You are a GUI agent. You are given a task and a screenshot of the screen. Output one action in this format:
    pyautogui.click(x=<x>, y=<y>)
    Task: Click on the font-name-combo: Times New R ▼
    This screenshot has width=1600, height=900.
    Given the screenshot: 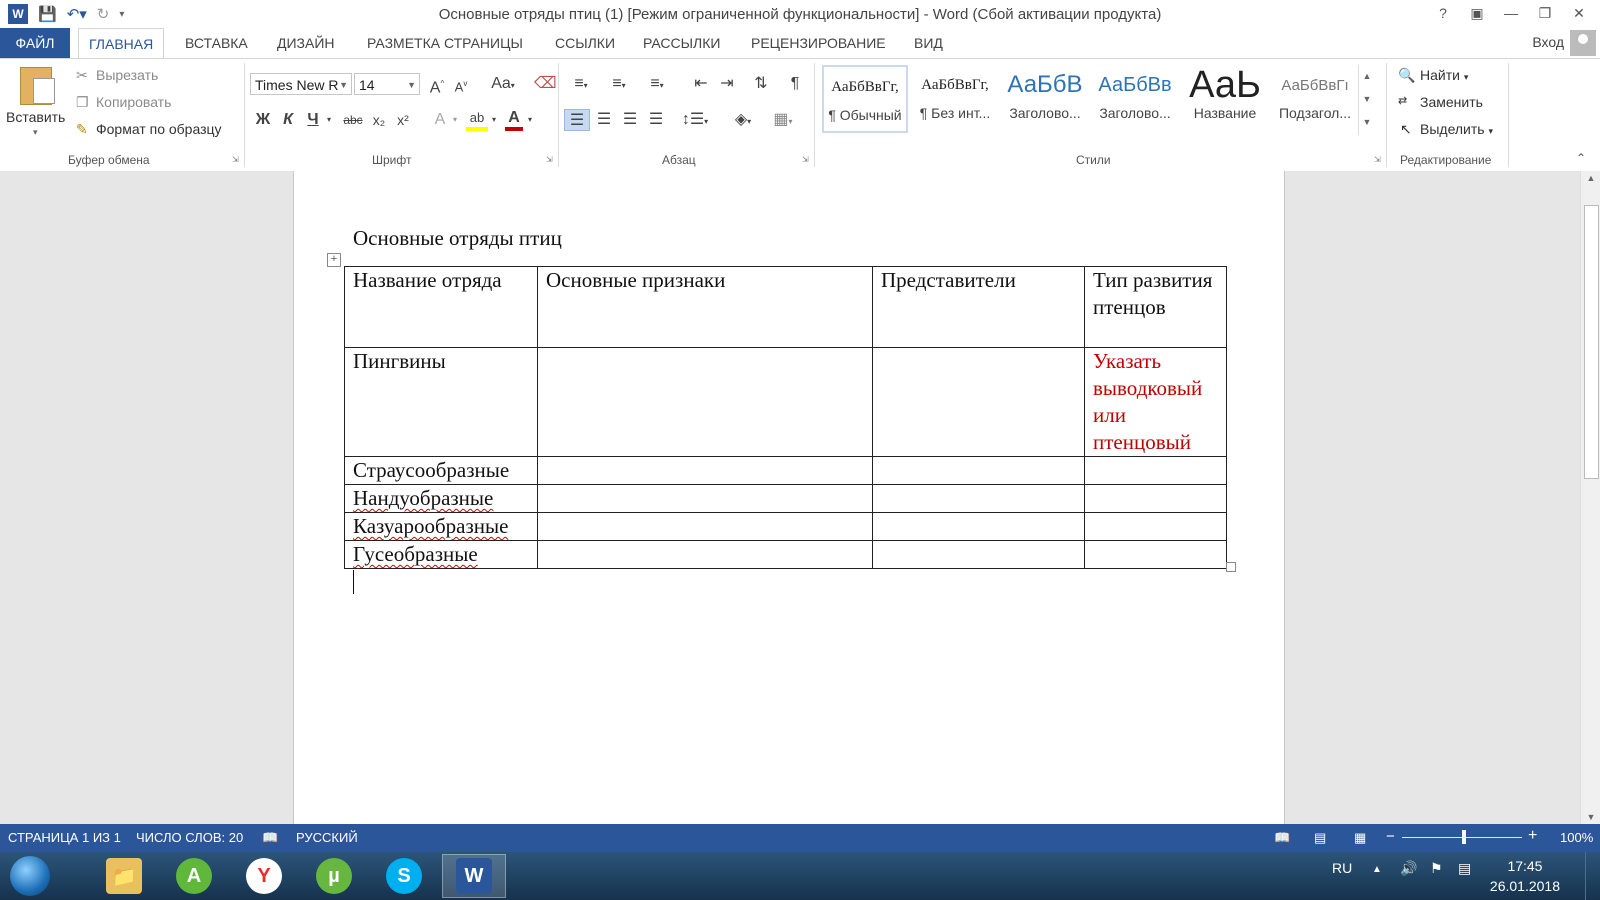 What is the action you would take?
    pyautogui.click(x=301, y=84)
    